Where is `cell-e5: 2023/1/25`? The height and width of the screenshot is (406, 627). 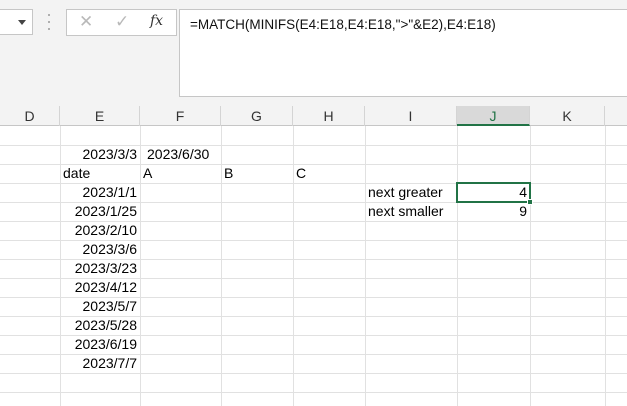 cell-e5: 2023/1/25 is located at coordinates (100, 211).